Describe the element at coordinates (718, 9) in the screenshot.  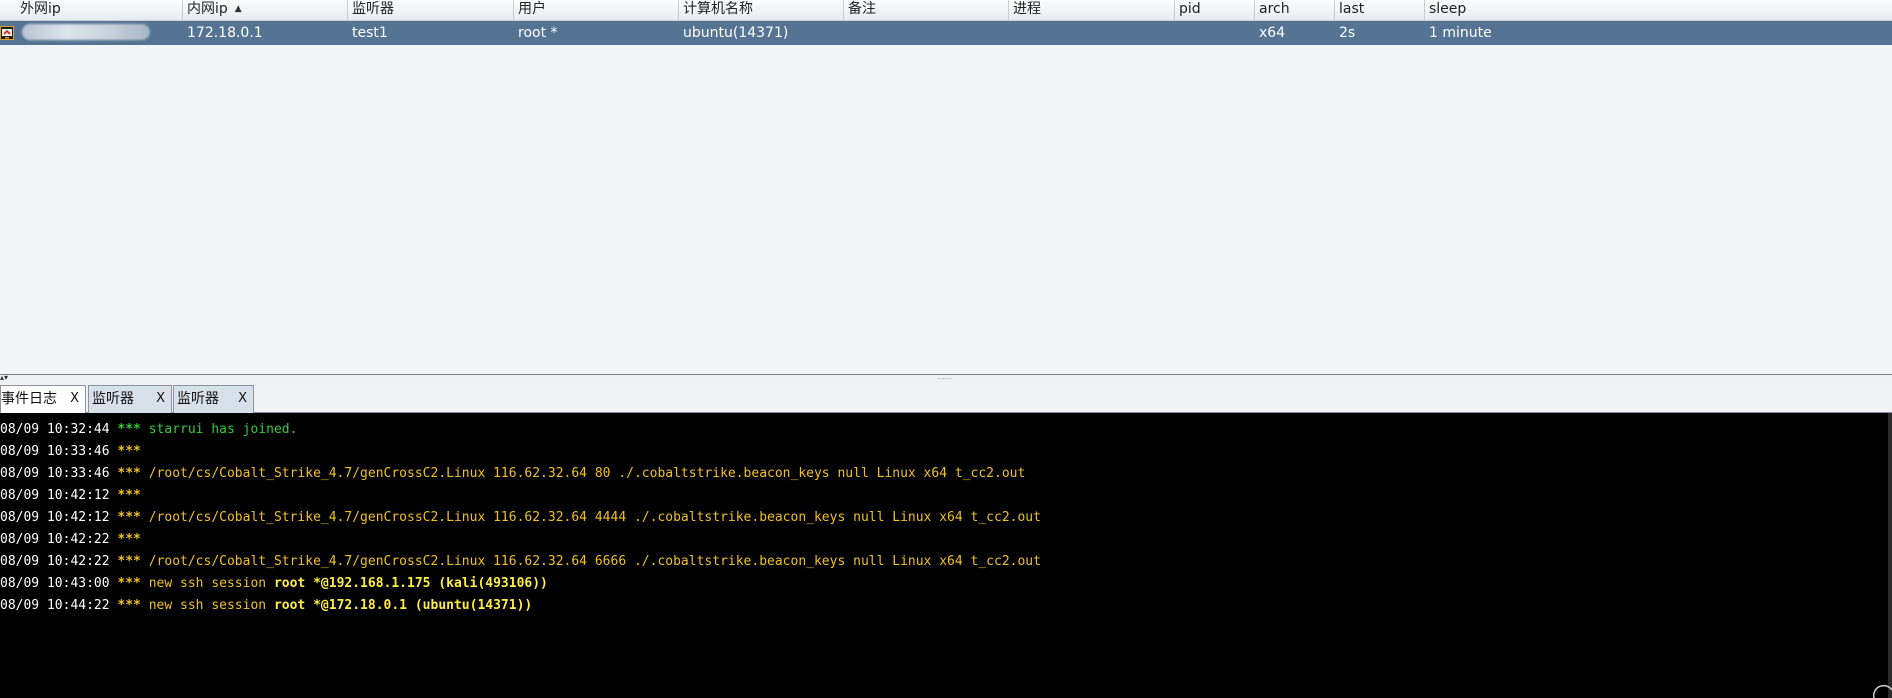
I see `column-label: 计算机名称` at that location.